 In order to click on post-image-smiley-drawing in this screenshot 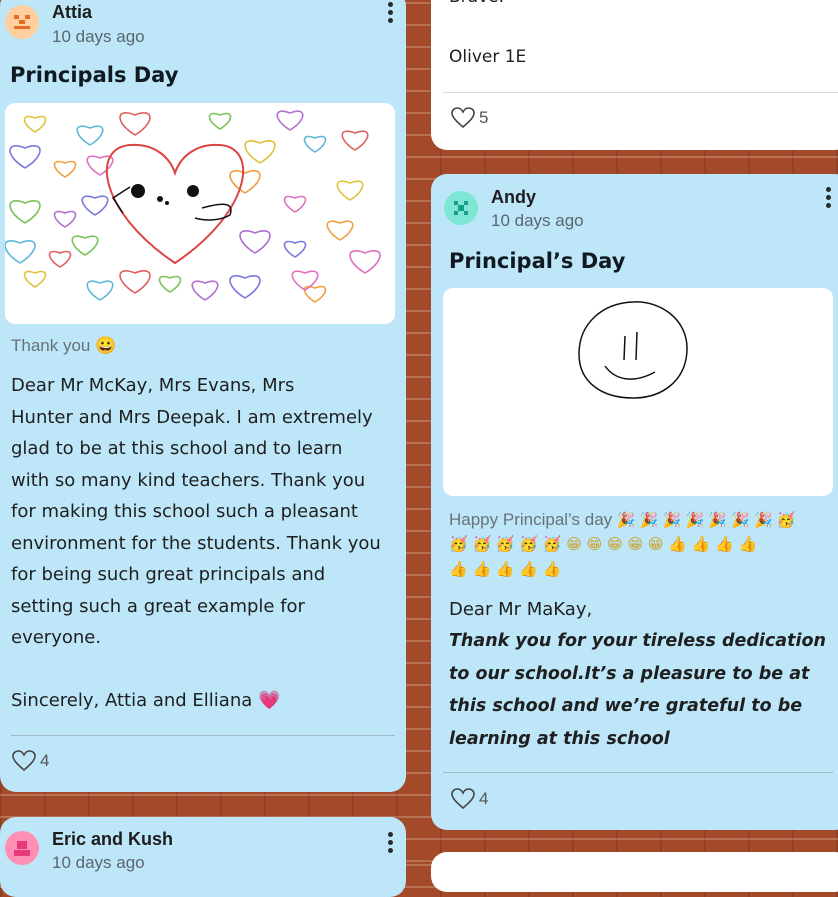, I will do `click(638, 392)`.